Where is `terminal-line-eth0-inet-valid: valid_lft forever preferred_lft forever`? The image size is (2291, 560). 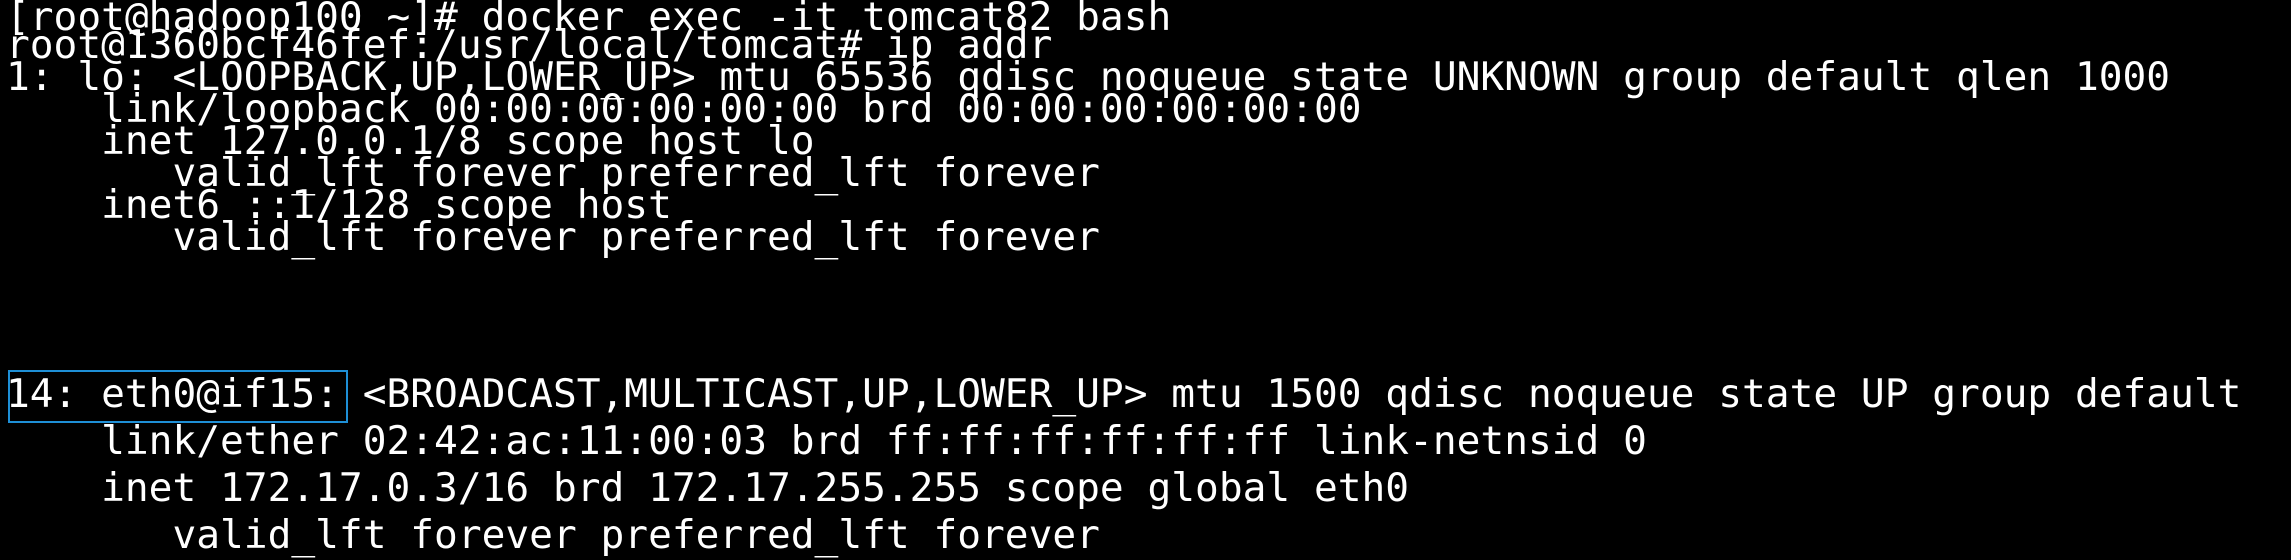 terminal-line-eth0-inet-valid: valid_lft forever preferred_lft forever is located at coordinates (553, 535).